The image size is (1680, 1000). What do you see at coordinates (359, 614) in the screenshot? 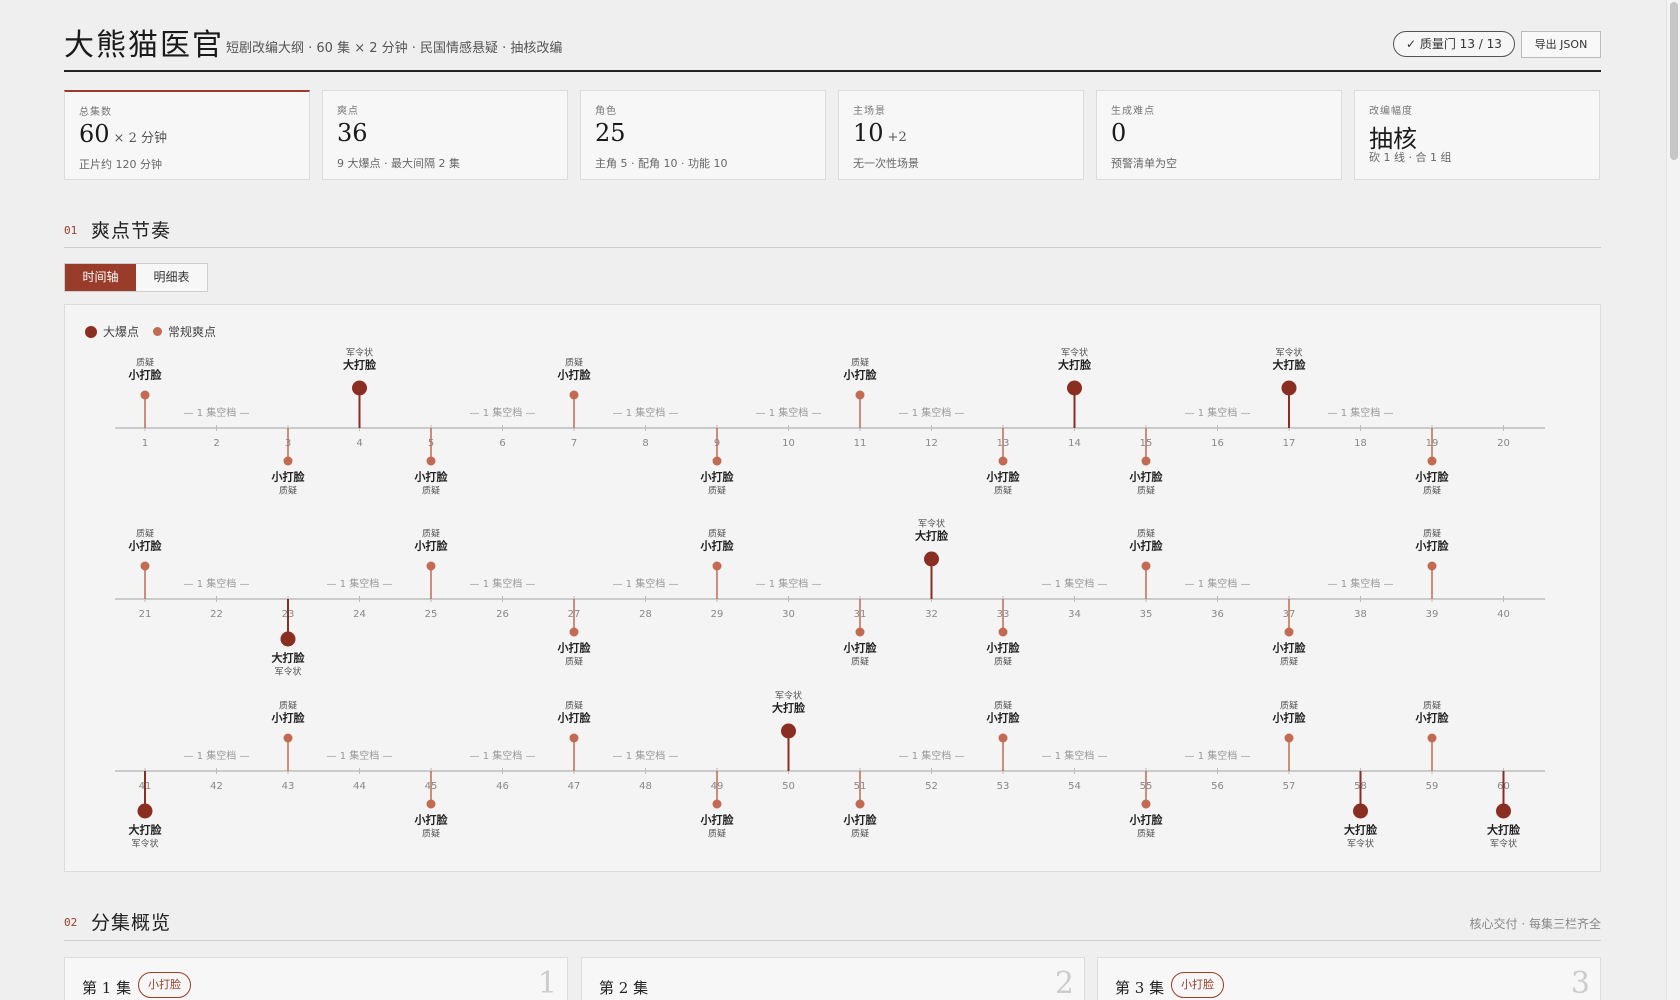
I see `episode-tick-label: 24` at bounding box center [359, 614].